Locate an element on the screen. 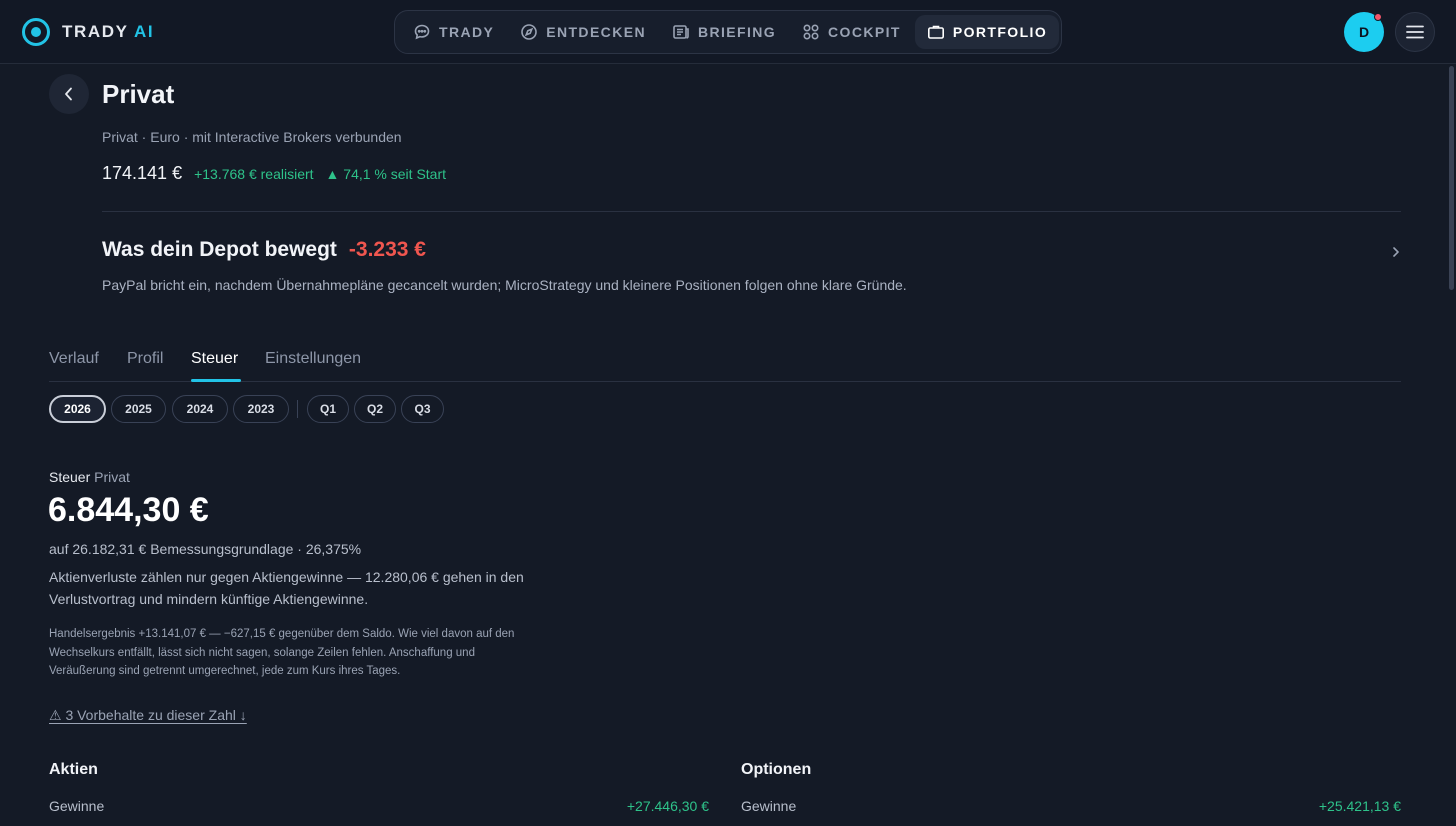  brand-name: TRADY AI is located at coordinates (108, 31).